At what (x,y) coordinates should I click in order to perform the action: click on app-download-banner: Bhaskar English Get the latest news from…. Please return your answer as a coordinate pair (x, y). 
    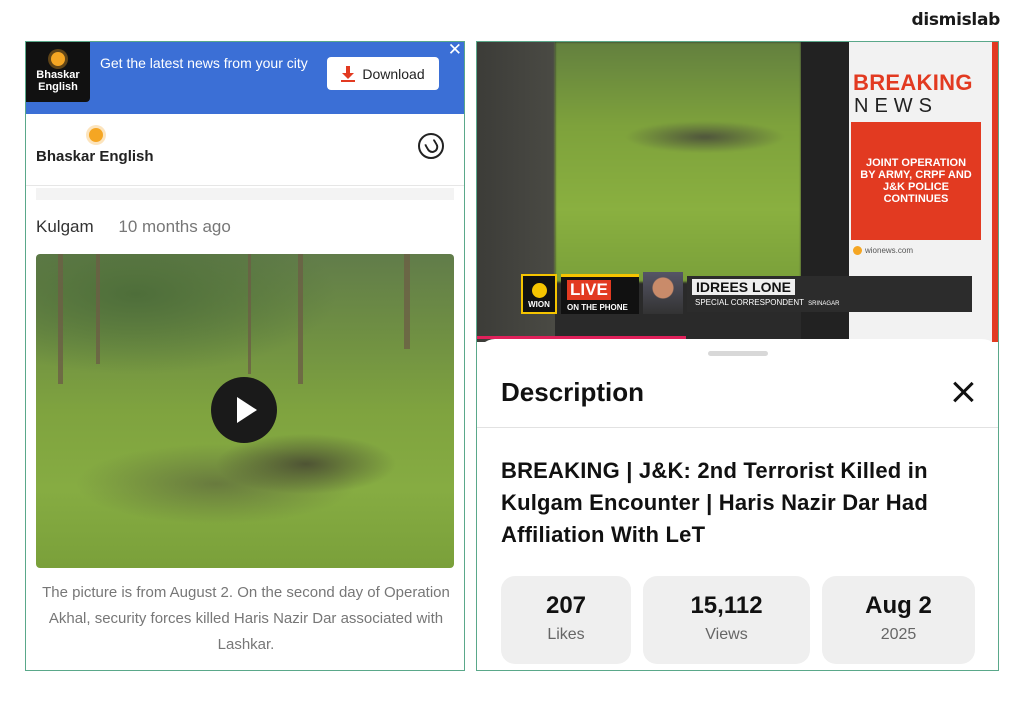
    Looking at the image, I should click on (245, 78).